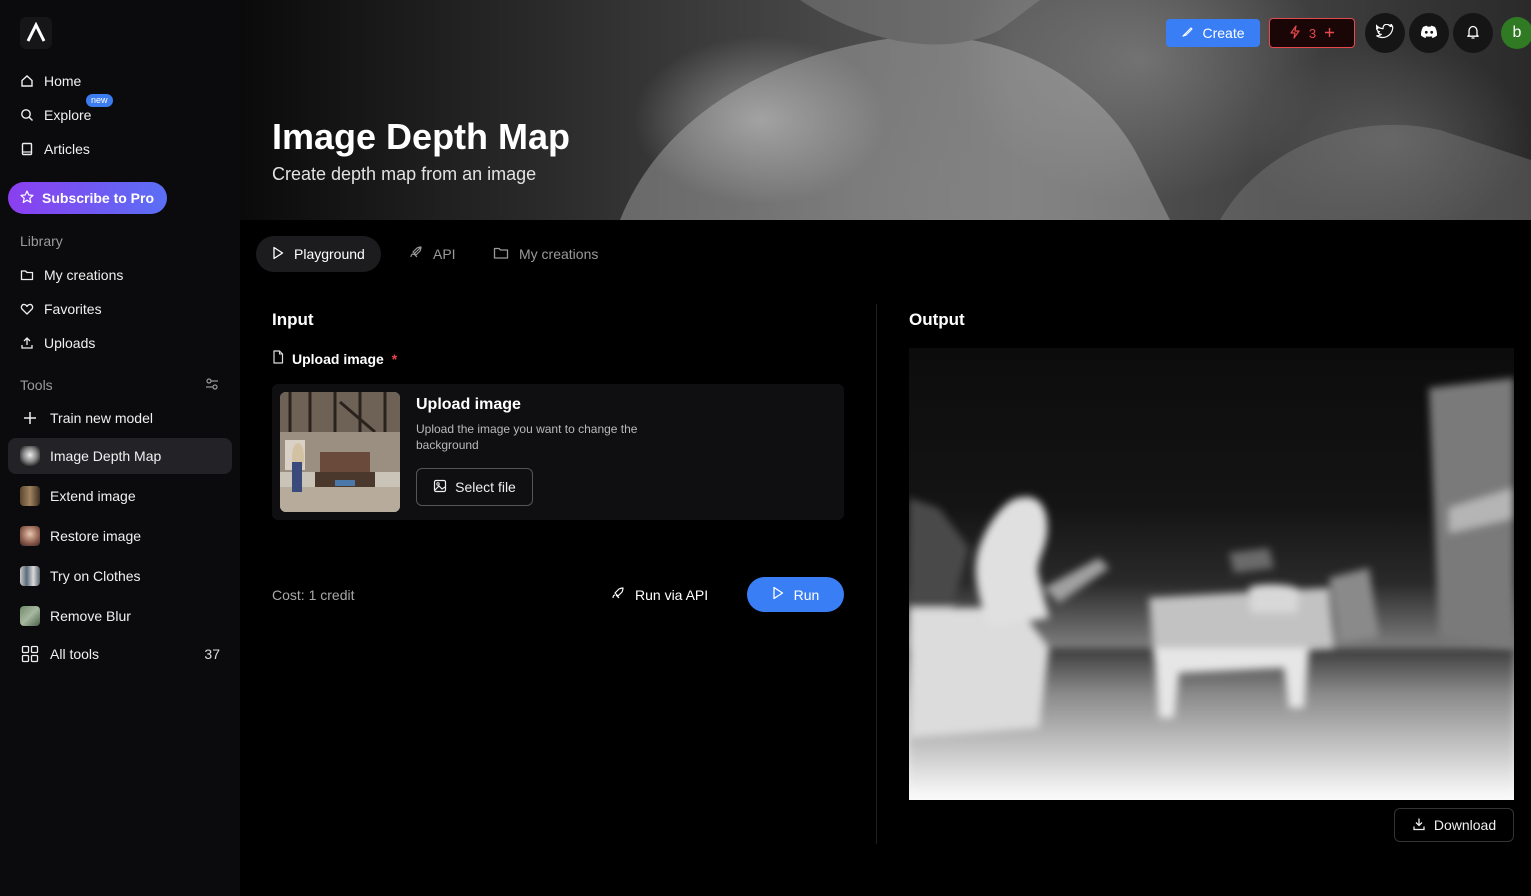 This screenshot has height=896, width=1531. What do you see at coordinates (440, 487) in the screenshot?
I see `image-icon` at bounding box center [440, 487].